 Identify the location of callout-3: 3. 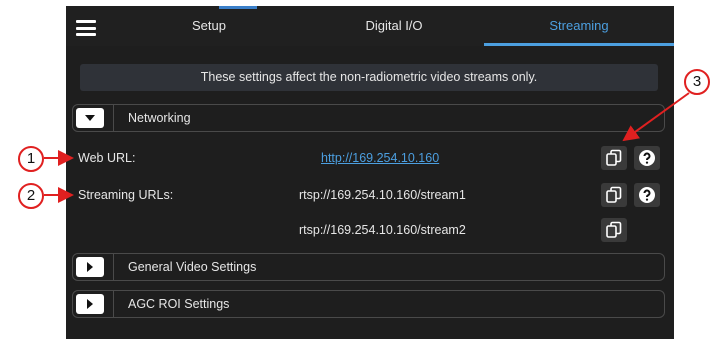
(697, 82).